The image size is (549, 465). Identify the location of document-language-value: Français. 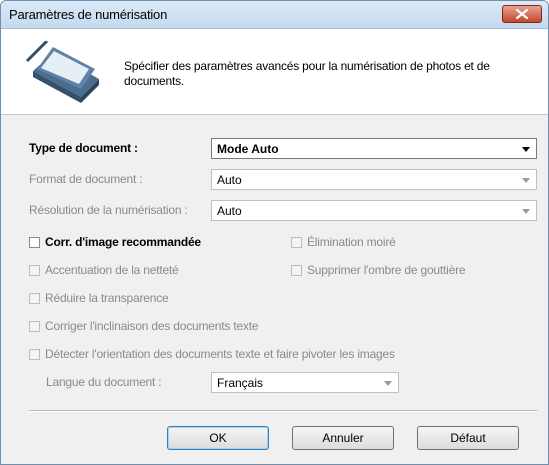
(240, 383).